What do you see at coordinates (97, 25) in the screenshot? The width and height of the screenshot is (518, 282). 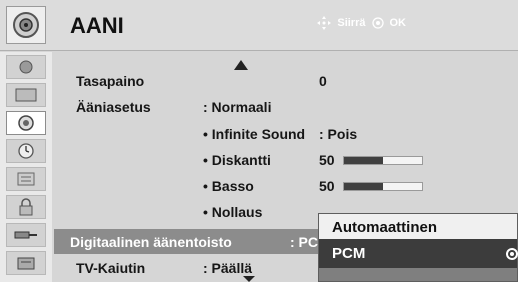 I see `page-title: AANI` at bounding box center [97, 25].